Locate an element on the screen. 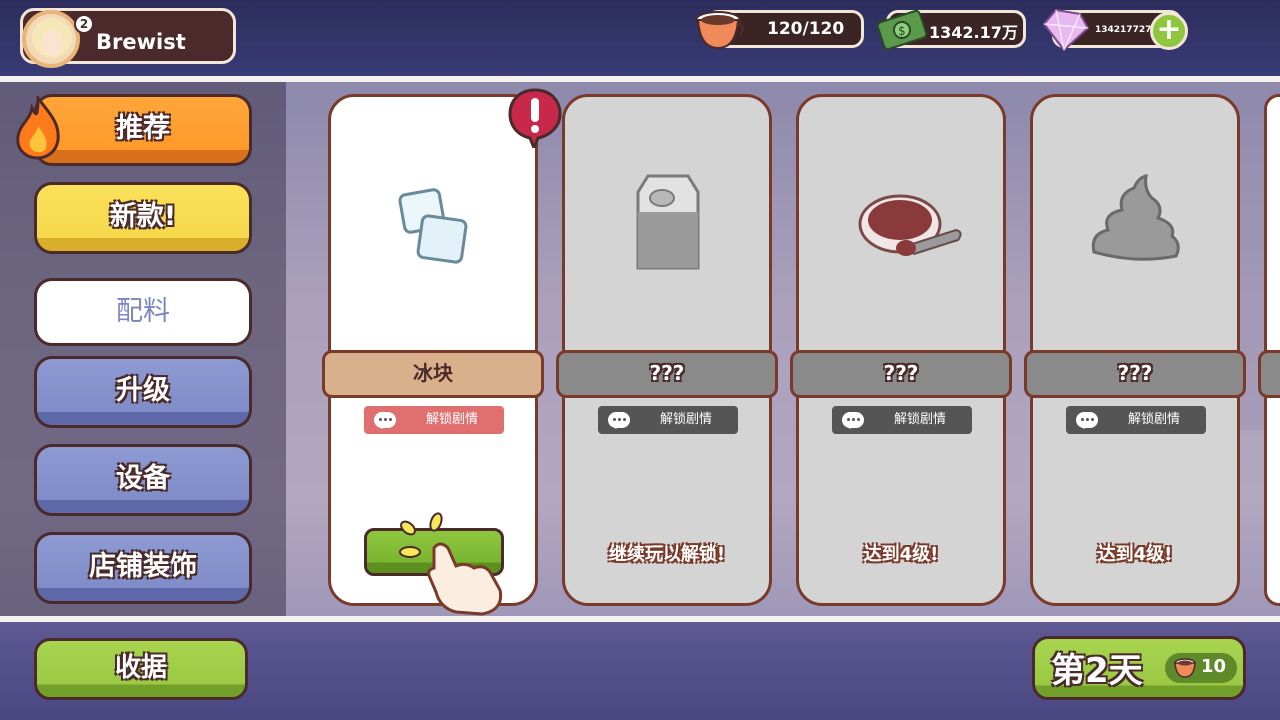  cash-amount: 1342.17万 is located at coordinates (973, 32).